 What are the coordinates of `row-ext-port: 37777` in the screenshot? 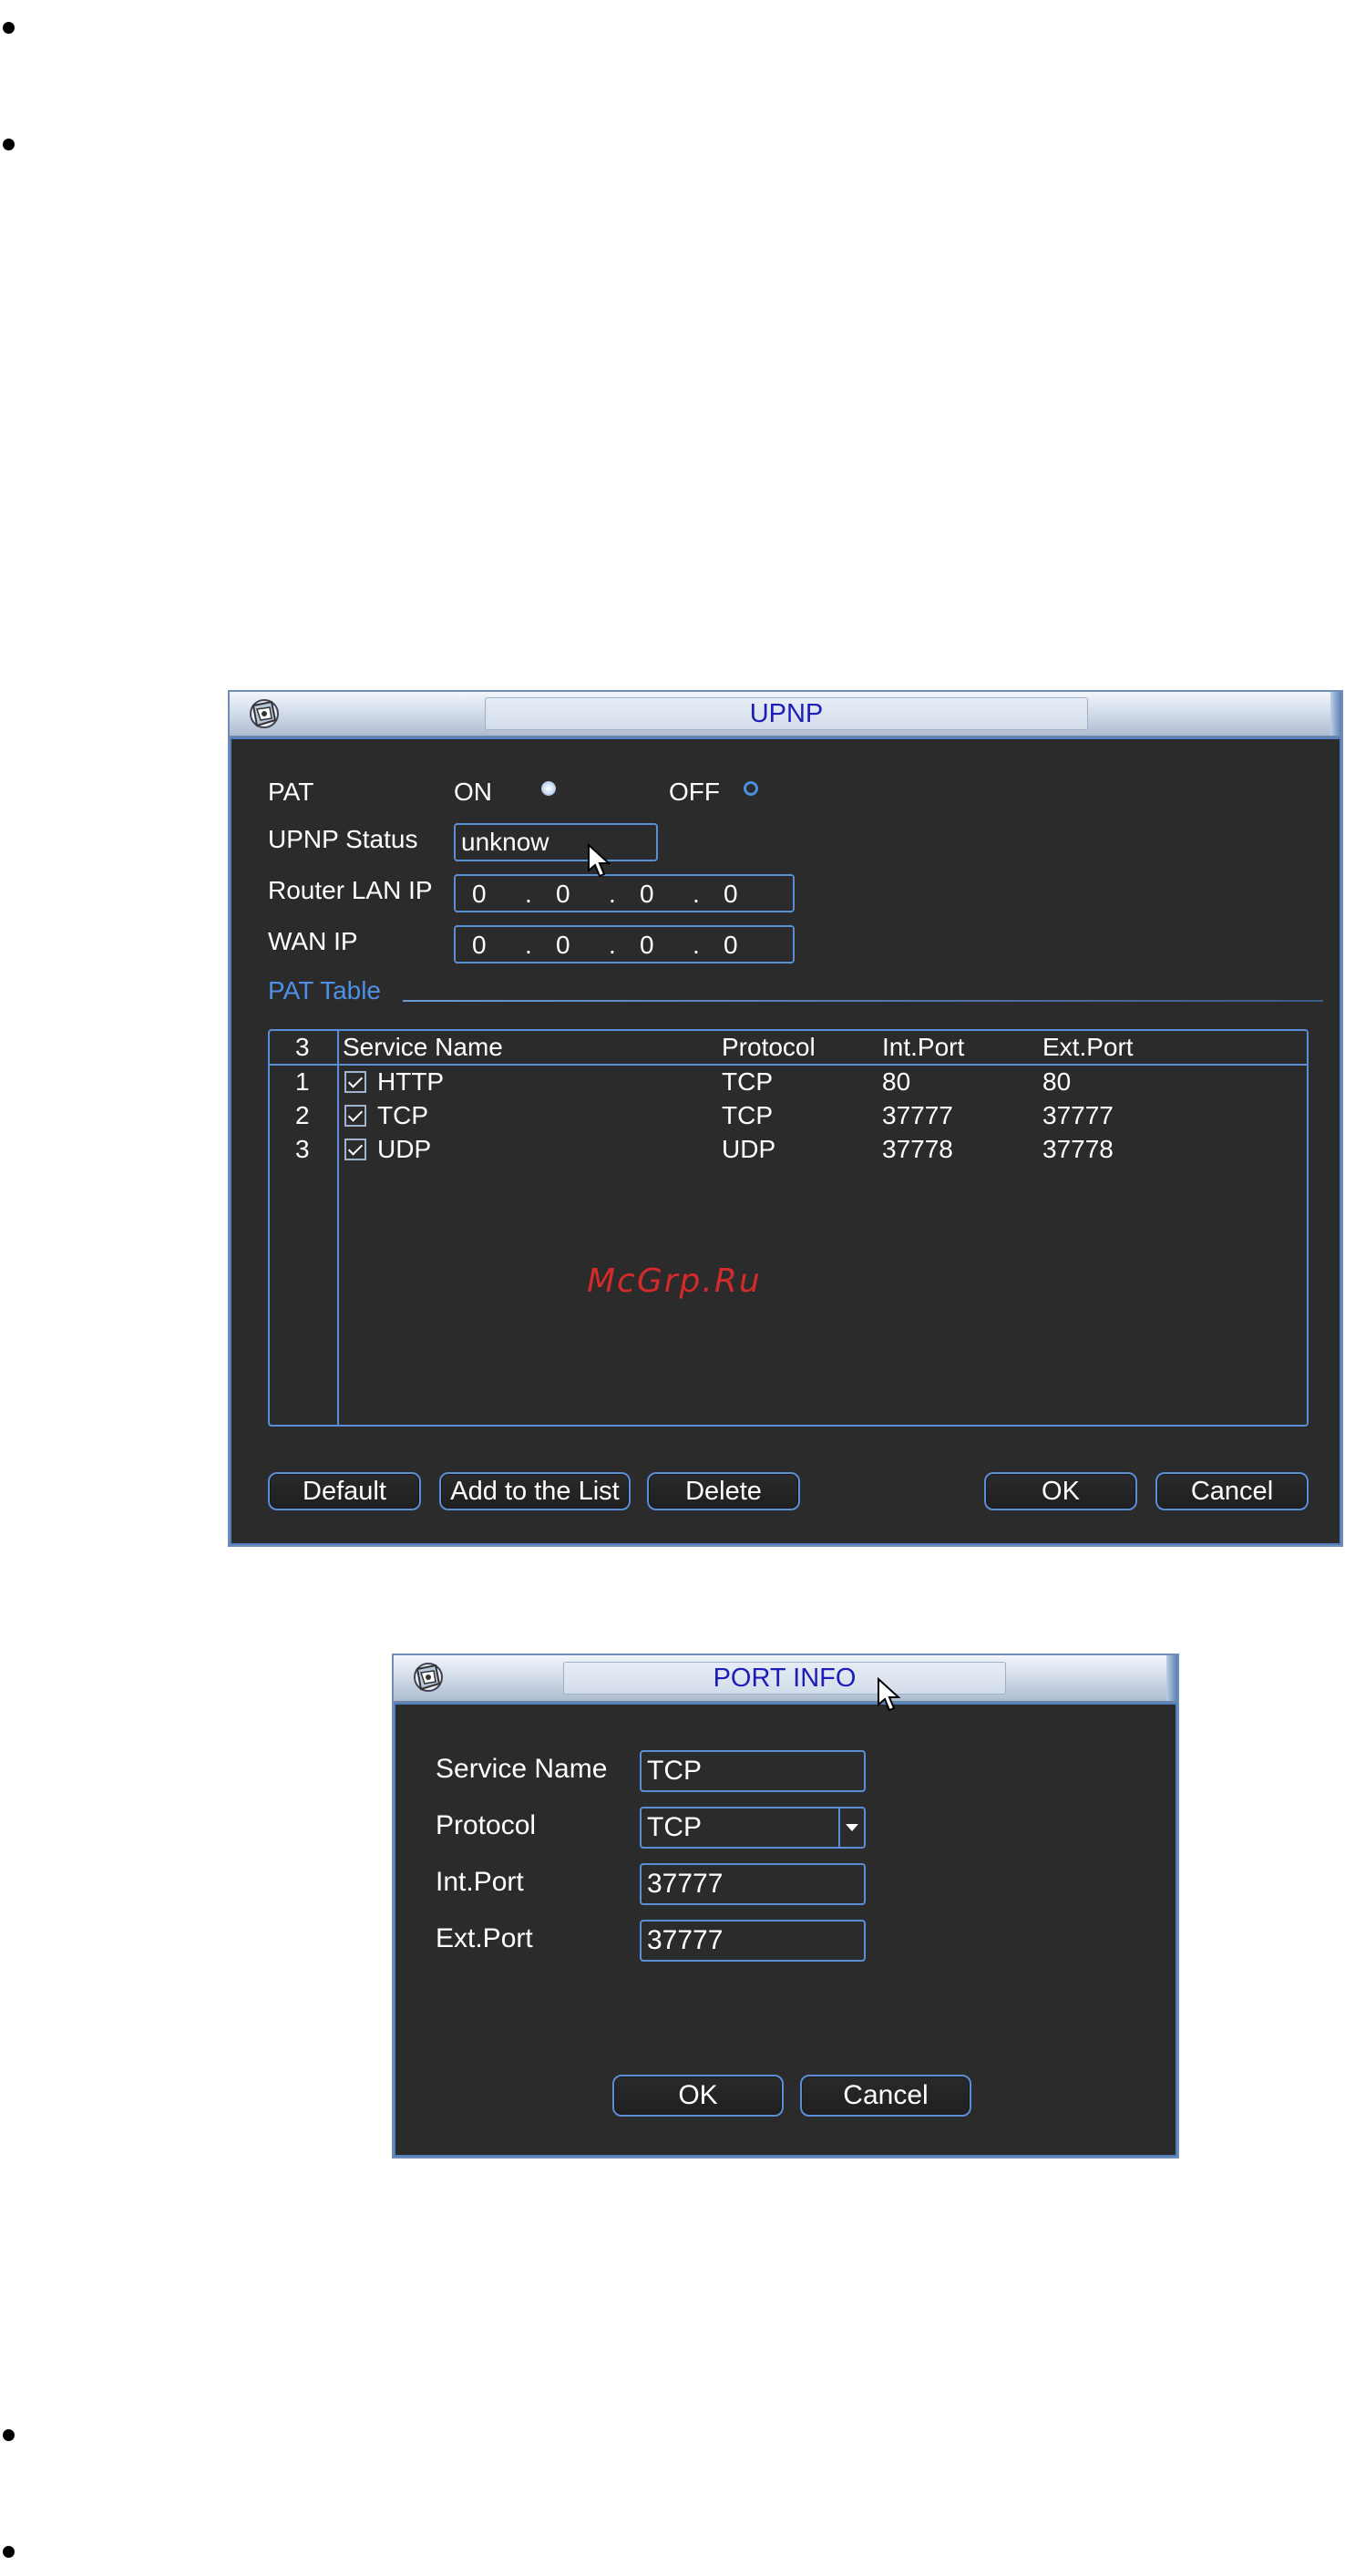 It's located at (1078, 1115).